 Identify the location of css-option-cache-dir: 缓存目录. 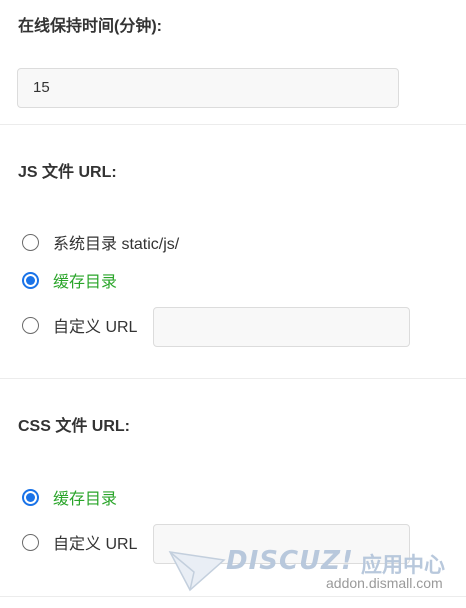
(69, 497).